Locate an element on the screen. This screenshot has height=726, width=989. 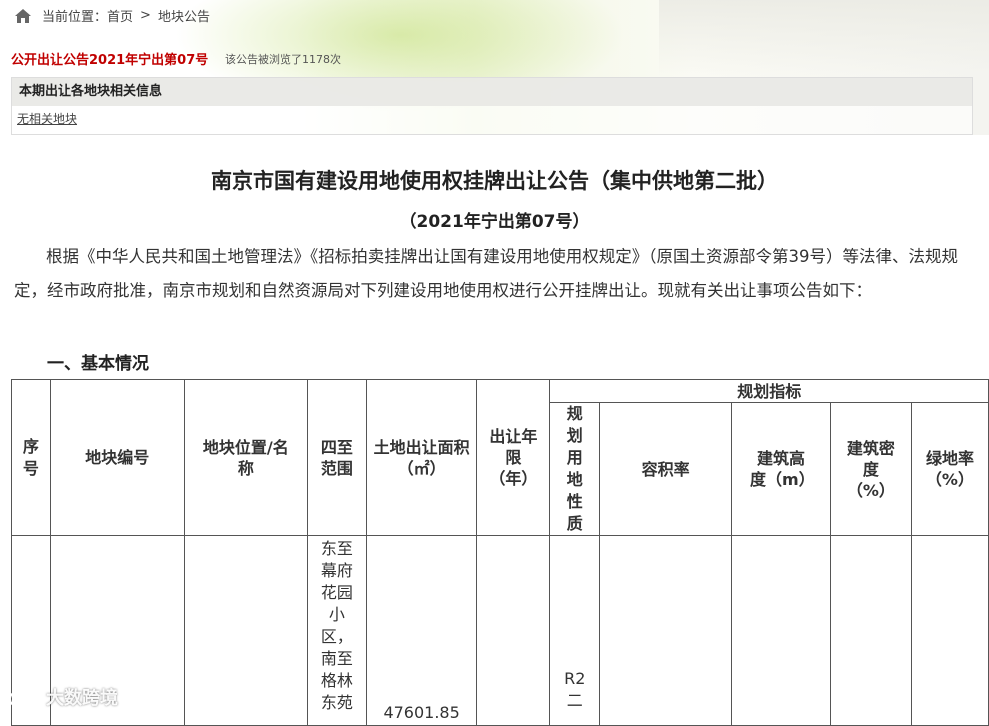
breadcrumb-prefix: 当前位置： is located at coordinates (75, 17).